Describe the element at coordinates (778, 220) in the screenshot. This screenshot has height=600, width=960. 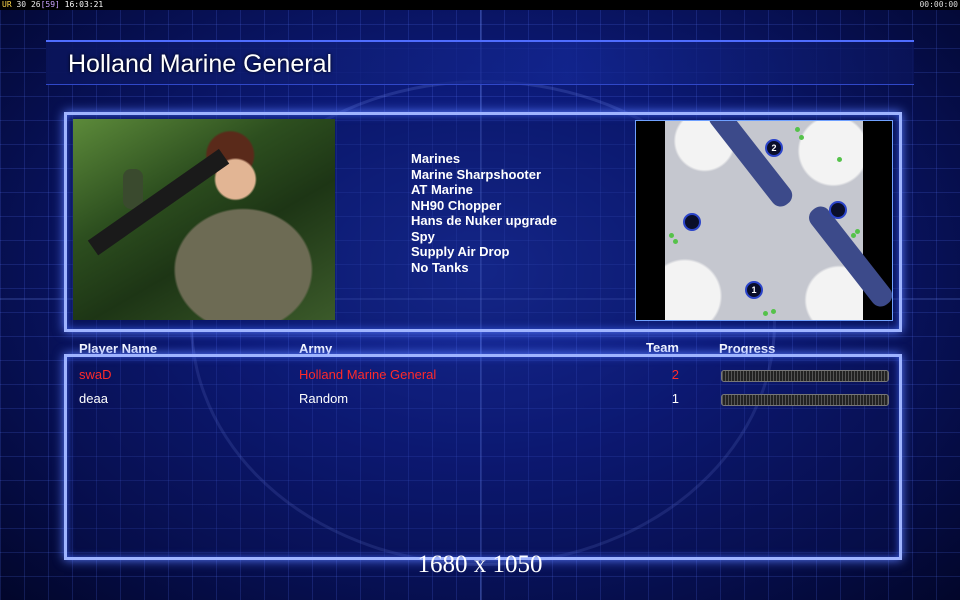
I see `minimap-terrain: 2 1` at that location.